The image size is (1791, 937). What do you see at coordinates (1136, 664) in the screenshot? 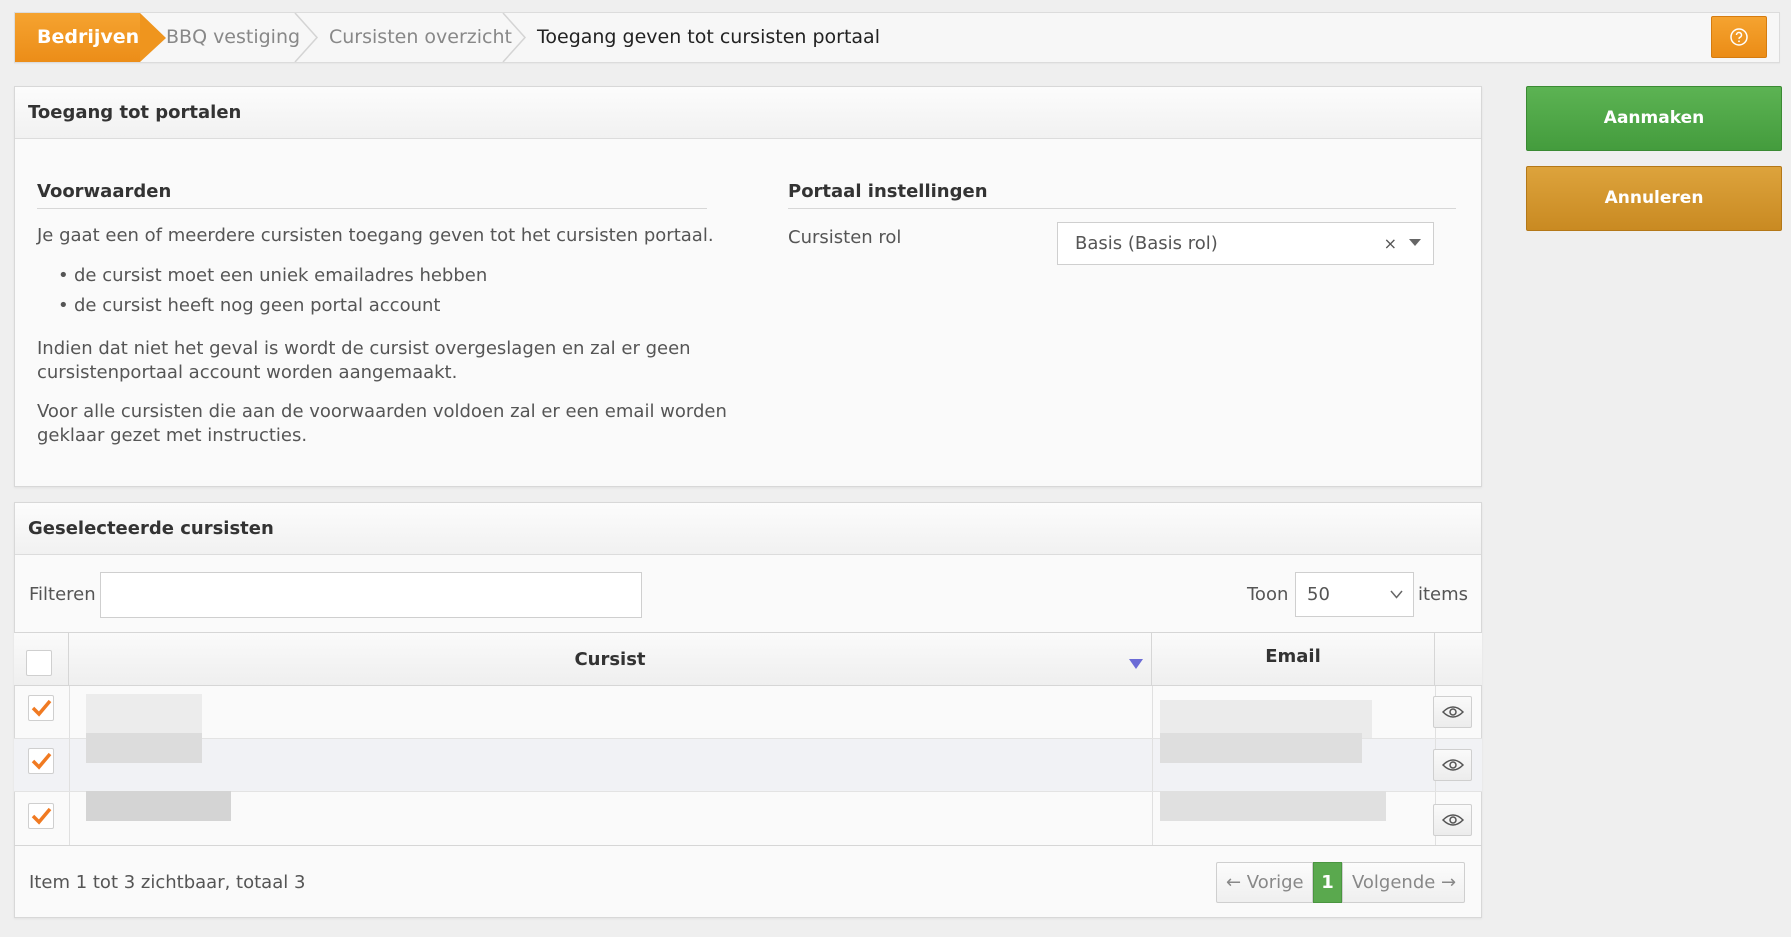
I see `sort-desc-icon` at bounding box center [1136, 664].